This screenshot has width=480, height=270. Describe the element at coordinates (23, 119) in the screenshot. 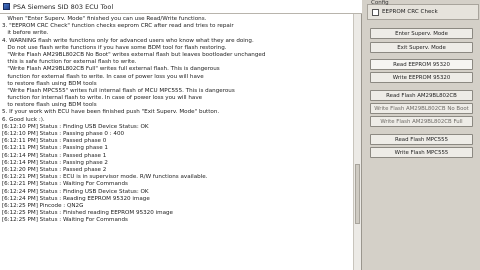

I see `log-line: 6. Good luck :).` at that location.